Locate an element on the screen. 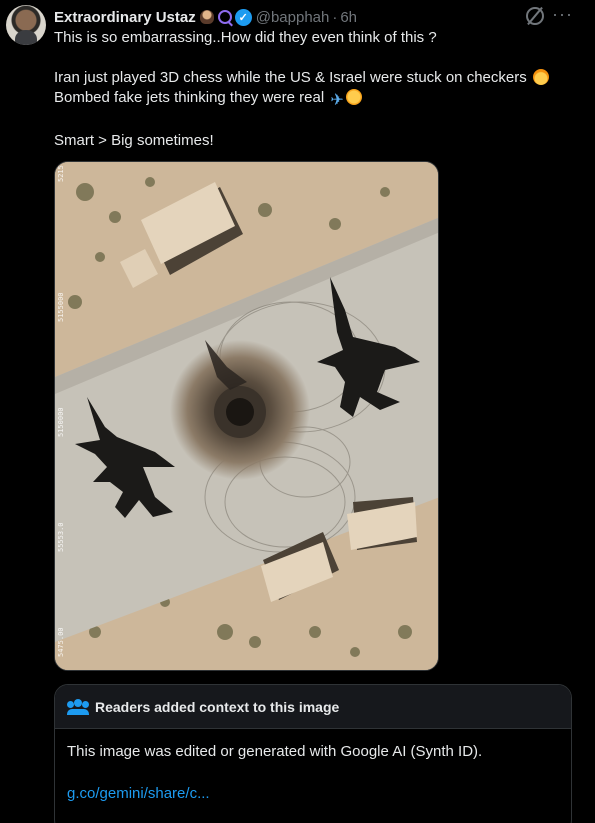 This screenshot has height=823, width=595. verified-badge-icon: ✓ is located at coordinates (243, 17).